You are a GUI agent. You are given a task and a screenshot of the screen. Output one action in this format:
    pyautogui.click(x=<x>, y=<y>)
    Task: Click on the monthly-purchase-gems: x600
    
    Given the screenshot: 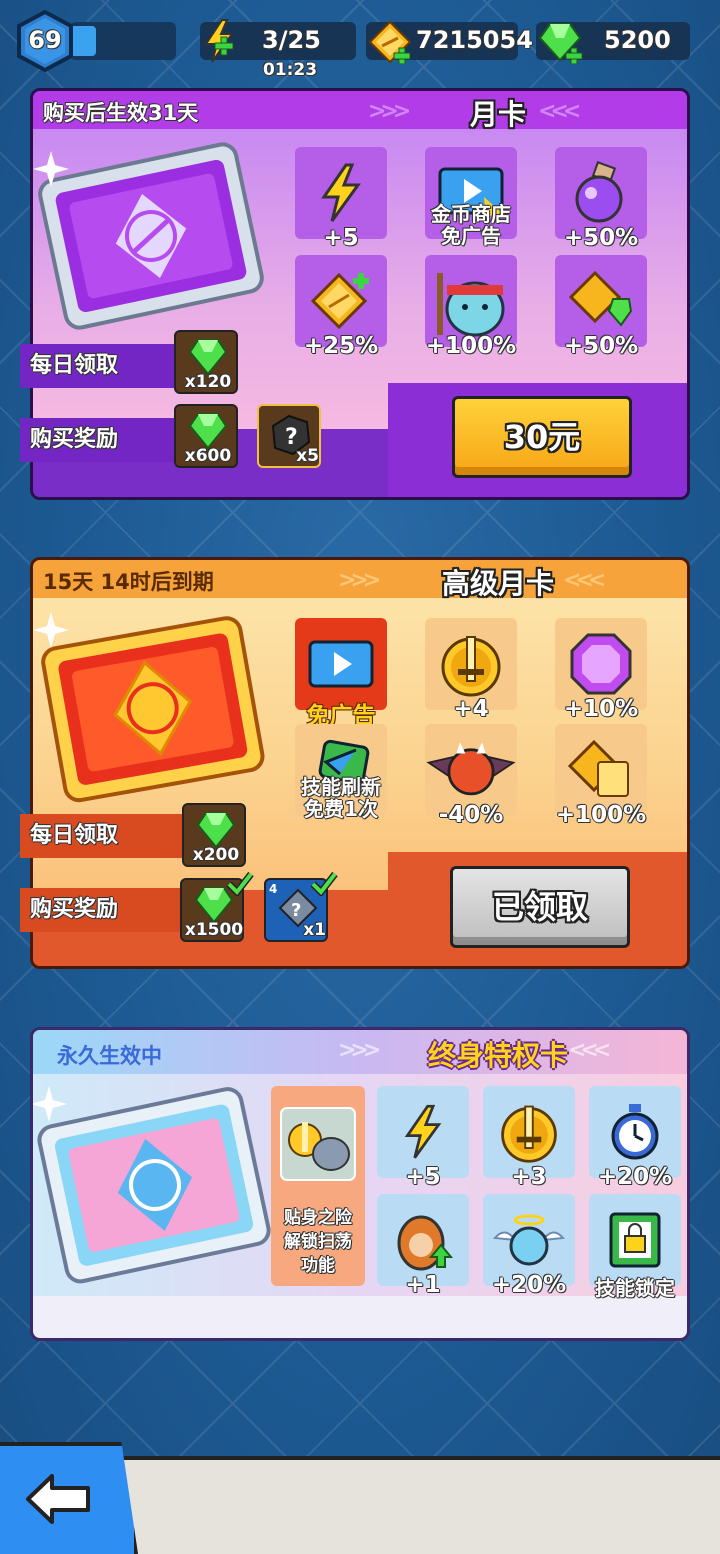 What is the action you would take?
    pyautogui.click(x=206, y=436)
    